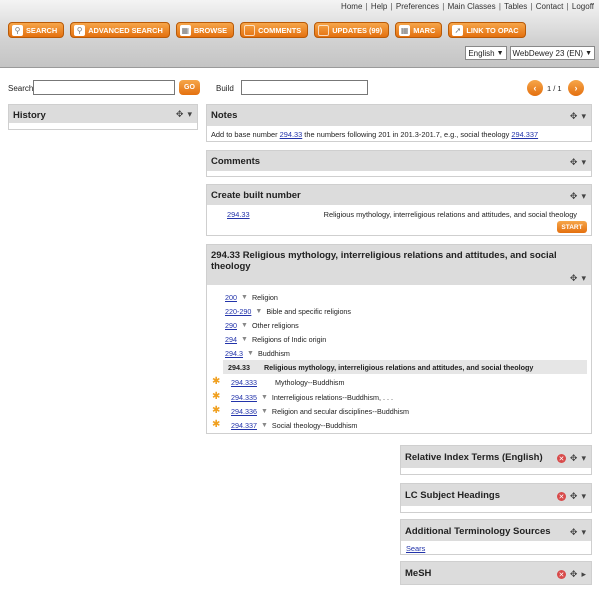  I want to click on comments-icon, so click(250, 30).